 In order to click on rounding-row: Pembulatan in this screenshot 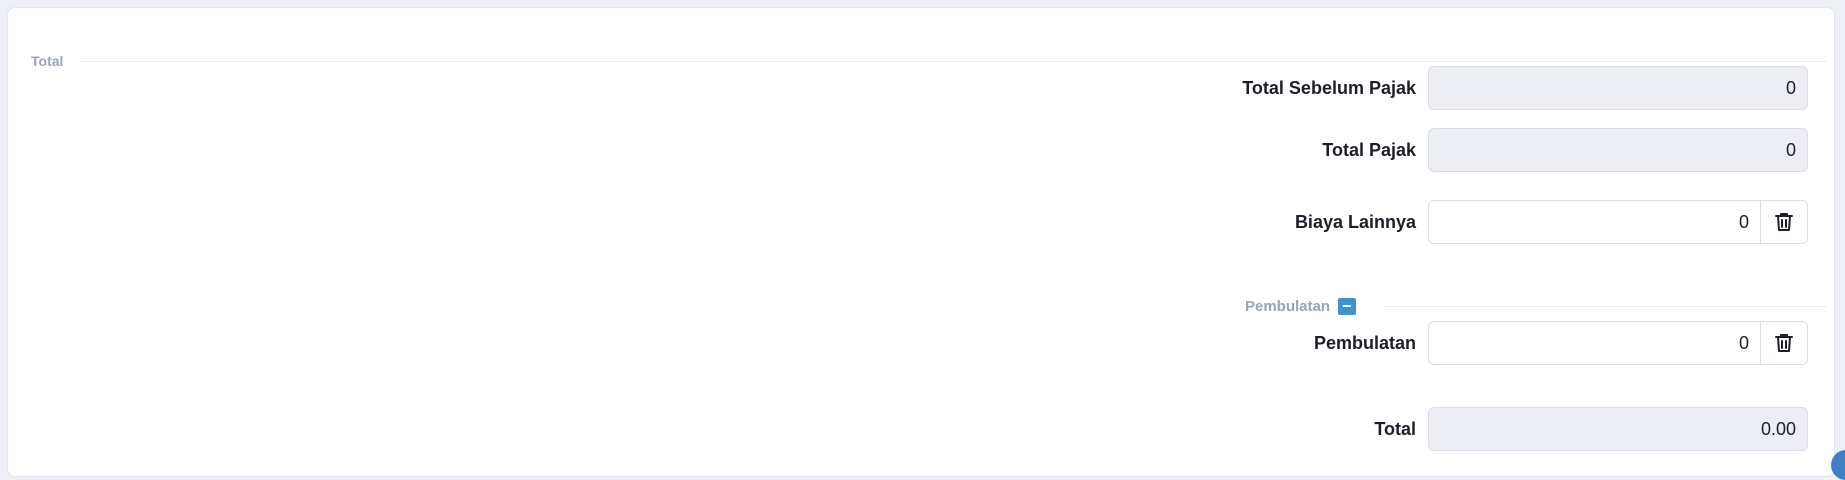, I will do `click(1428, 343)`.